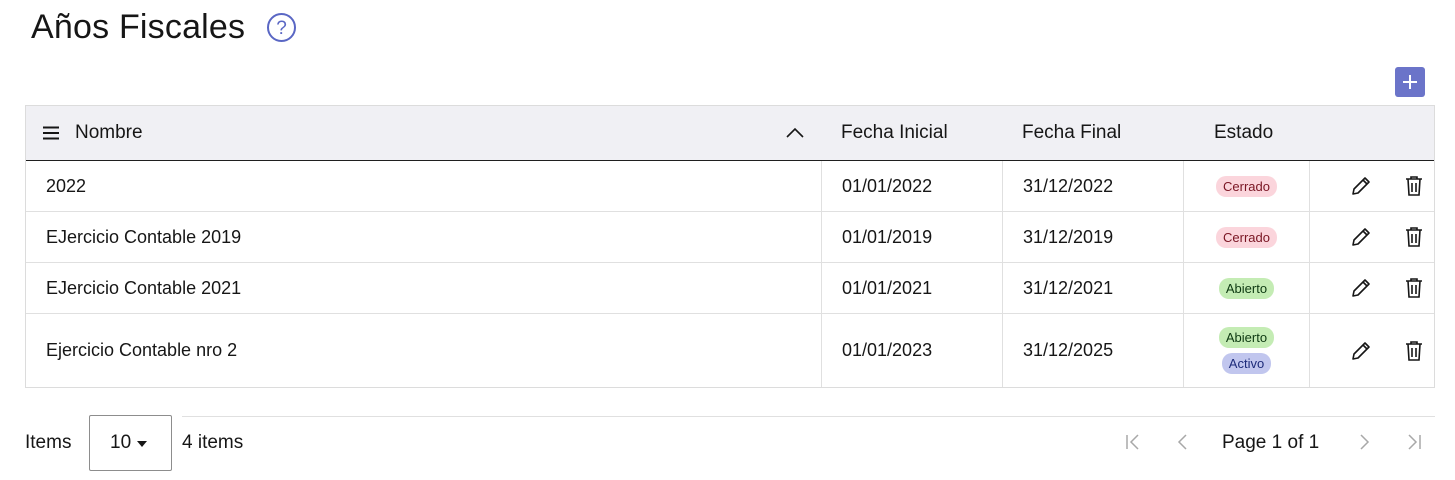  I want to click on first-page-icon, so click(1133, 442).